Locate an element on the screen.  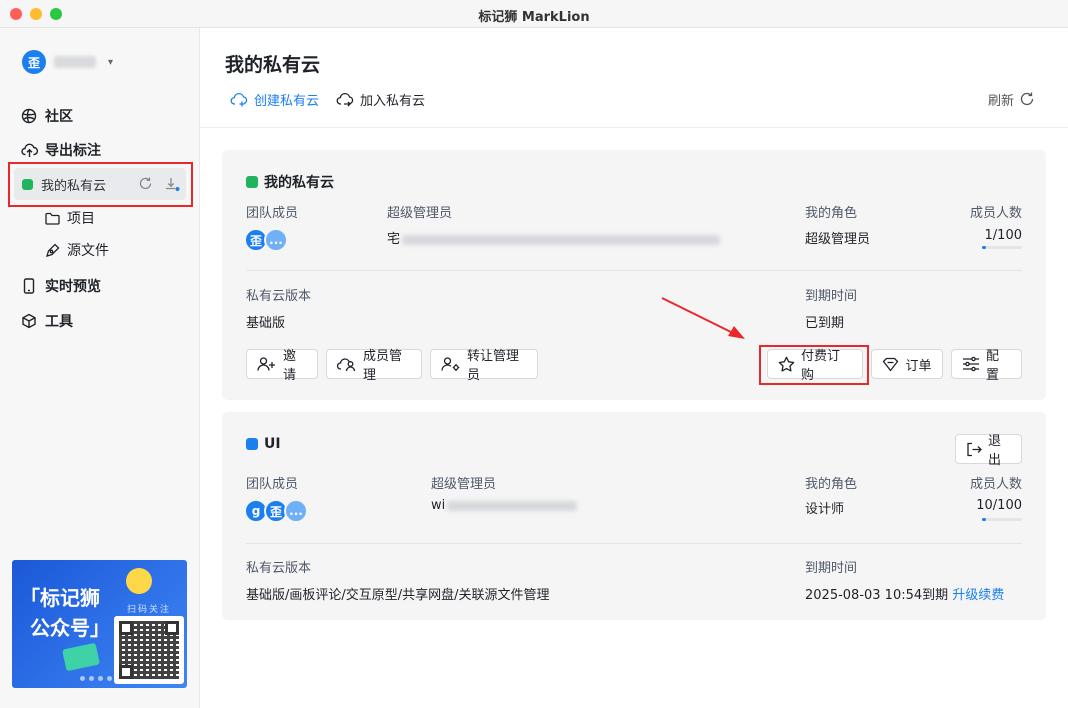
cloud-name-label: UI is located at coordinates (272, 444).